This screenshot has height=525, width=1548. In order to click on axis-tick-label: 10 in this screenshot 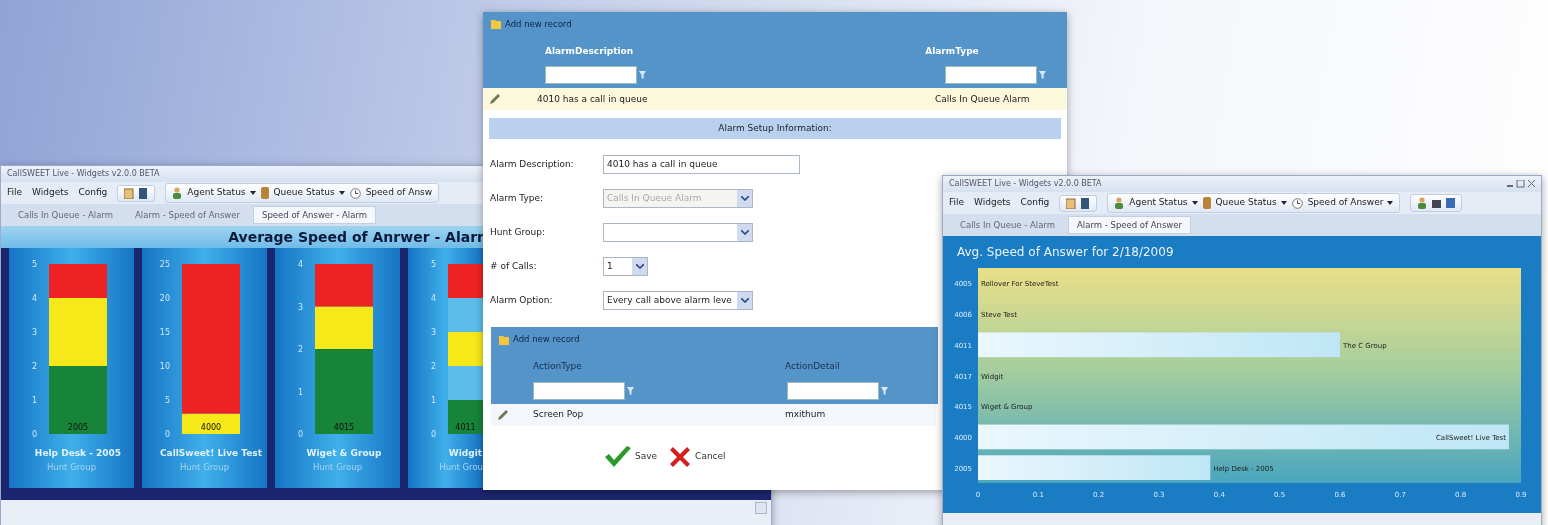, I will do `click(164, 366)`.